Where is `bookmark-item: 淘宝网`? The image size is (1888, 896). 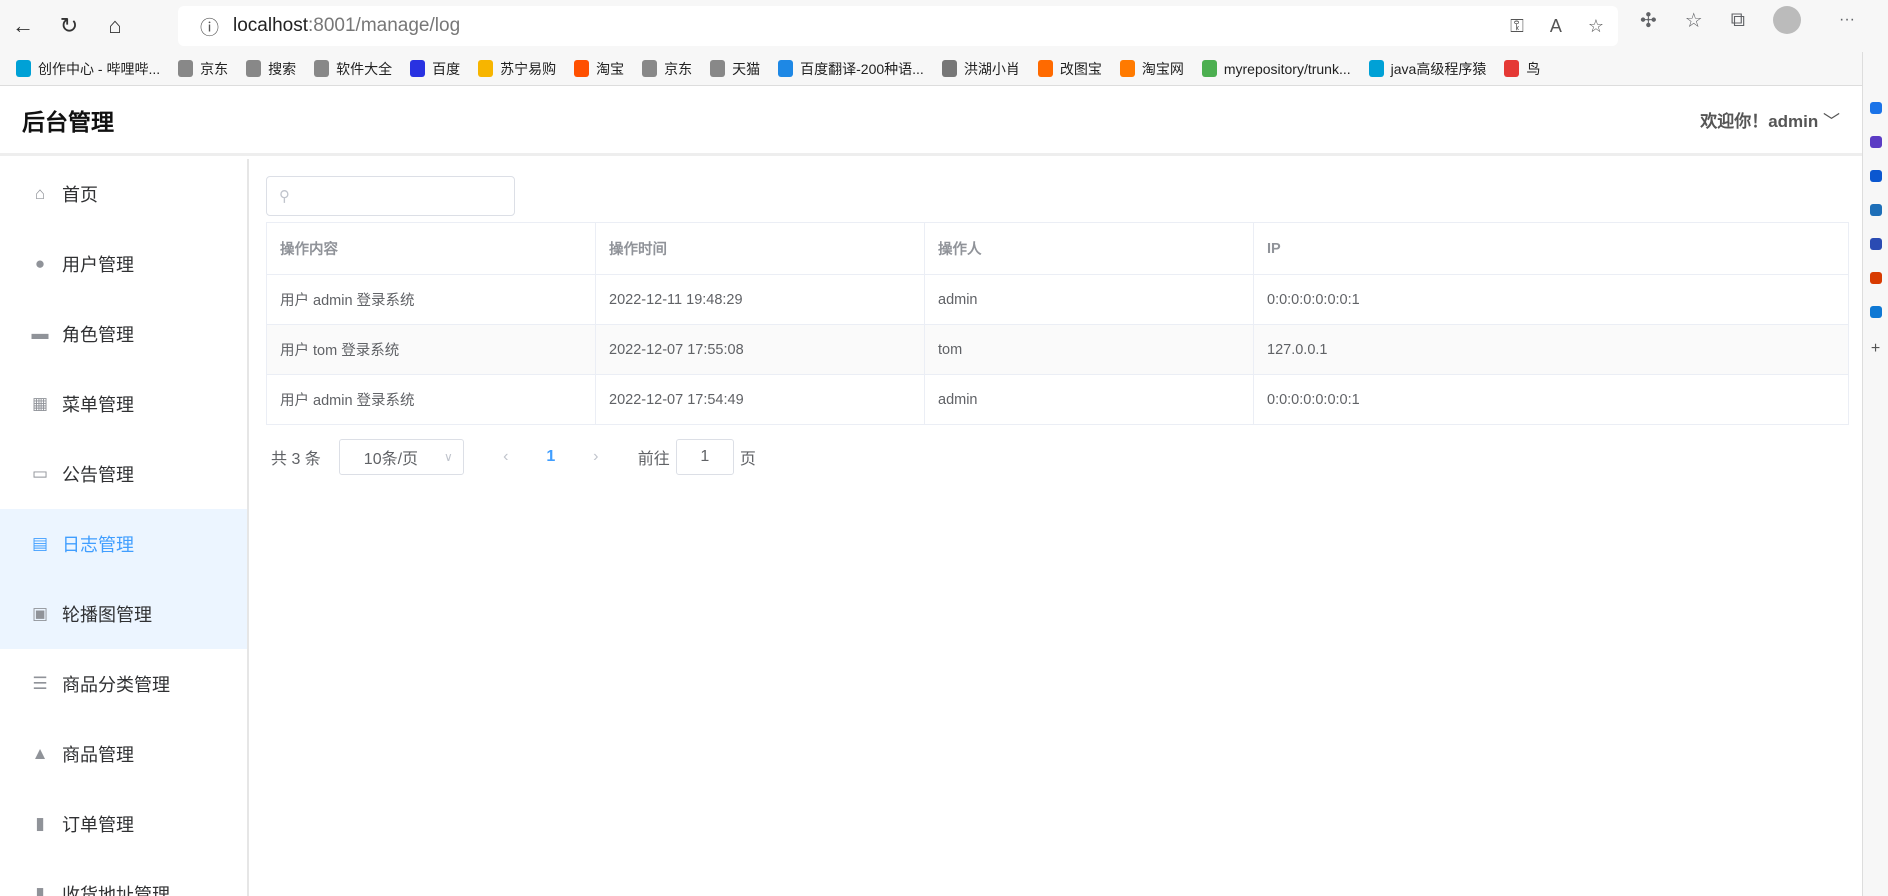 bookmark-item: 淘宝网 is located at coordinates (1151, 69).